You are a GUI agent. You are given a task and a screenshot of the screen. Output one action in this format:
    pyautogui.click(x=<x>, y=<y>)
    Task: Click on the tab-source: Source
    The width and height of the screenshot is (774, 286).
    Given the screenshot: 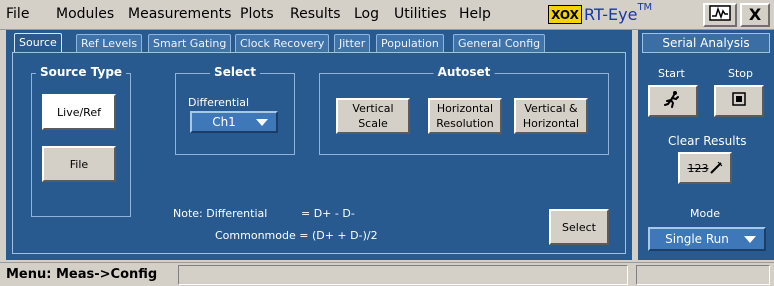 What is the action you would take?
    pyautogui.click(x=38, y=43)
    